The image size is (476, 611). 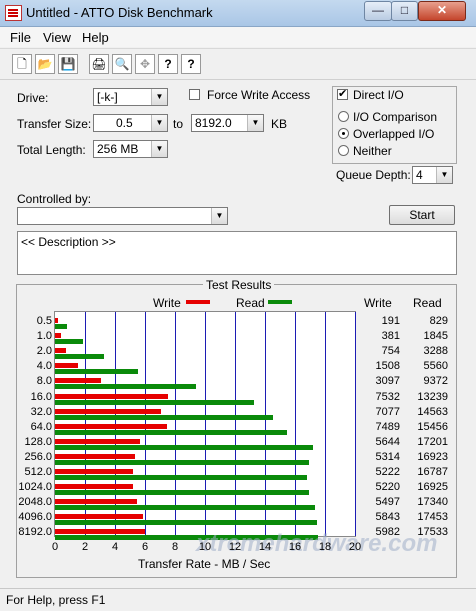 What do you see at coordinates (393, 134) in the screenshot?
I see `overlapped-io-label: Overlapped I/O` at bounding box center [393, 134].